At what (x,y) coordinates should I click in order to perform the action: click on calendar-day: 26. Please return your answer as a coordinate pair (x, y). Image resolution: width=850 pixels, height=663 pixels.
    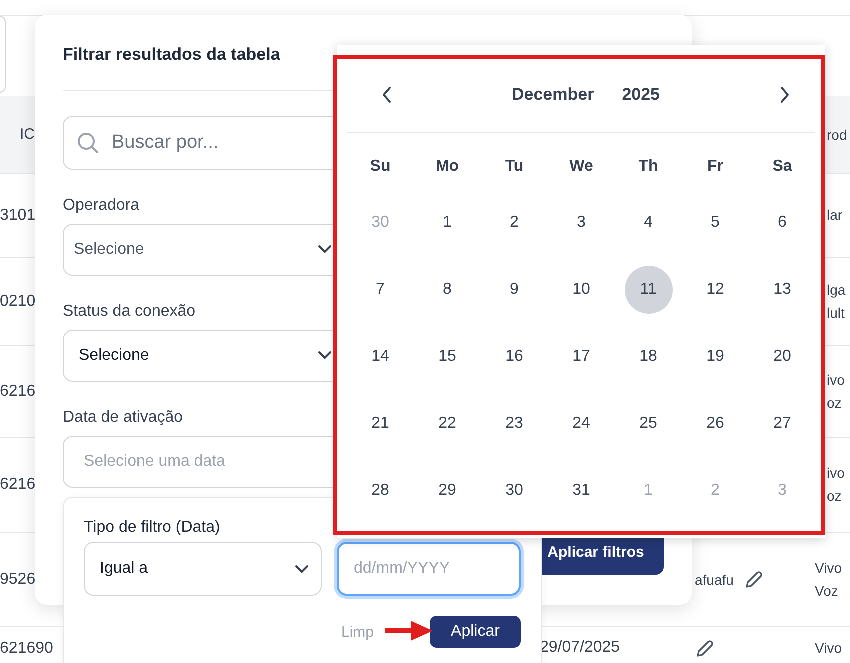
    Looking at the image, I should click on (716, 424).